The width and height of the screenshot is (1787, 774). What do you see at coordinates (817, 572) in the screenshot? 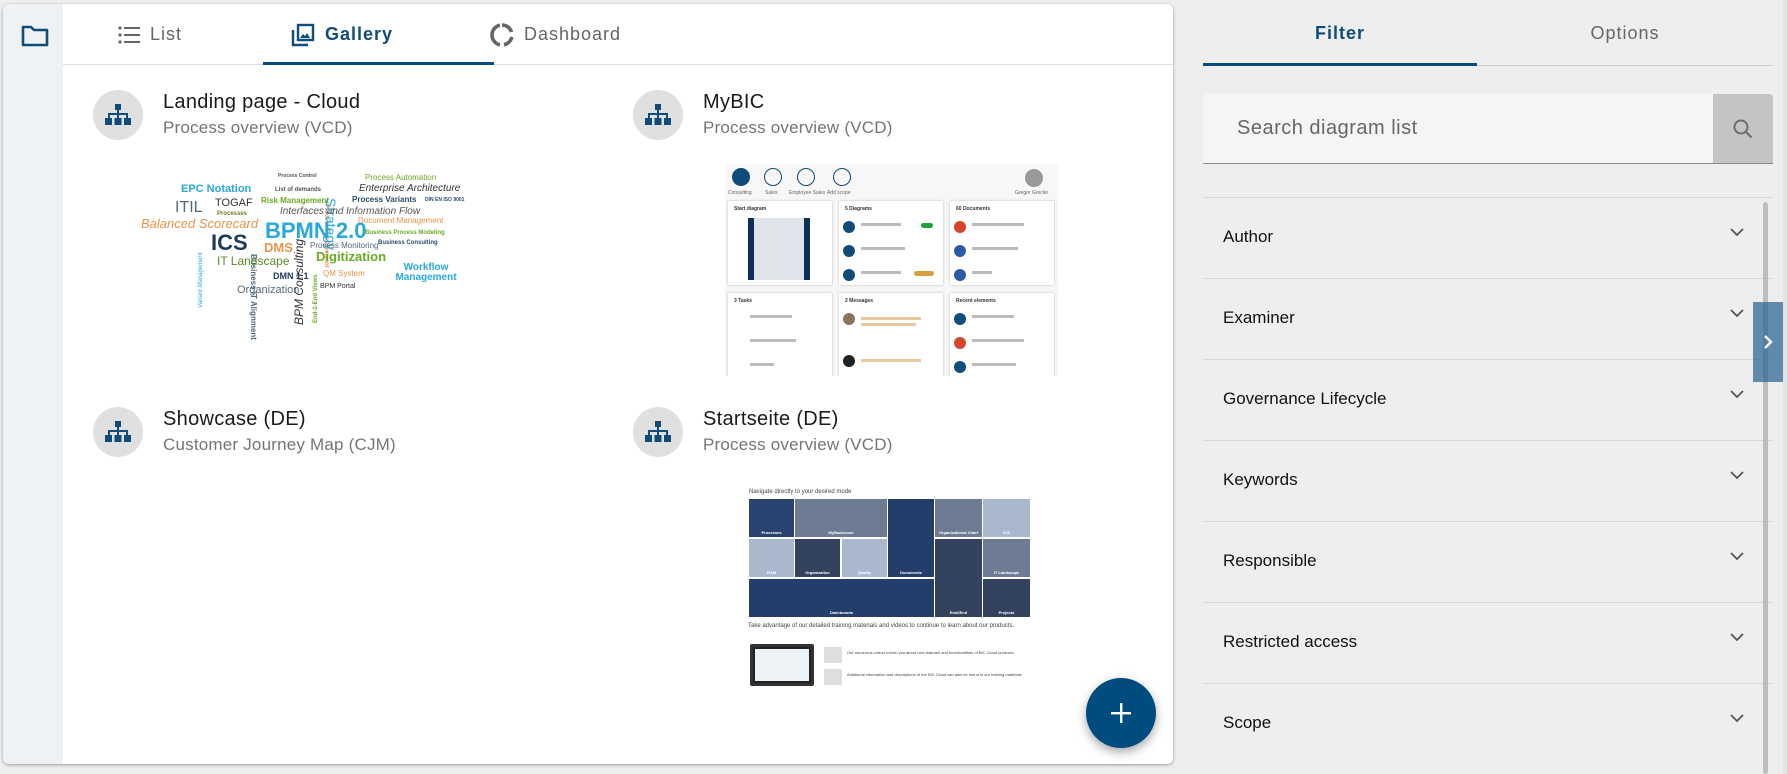
I see `mode-tile-label: Organization` at bounding box center [817, 572].